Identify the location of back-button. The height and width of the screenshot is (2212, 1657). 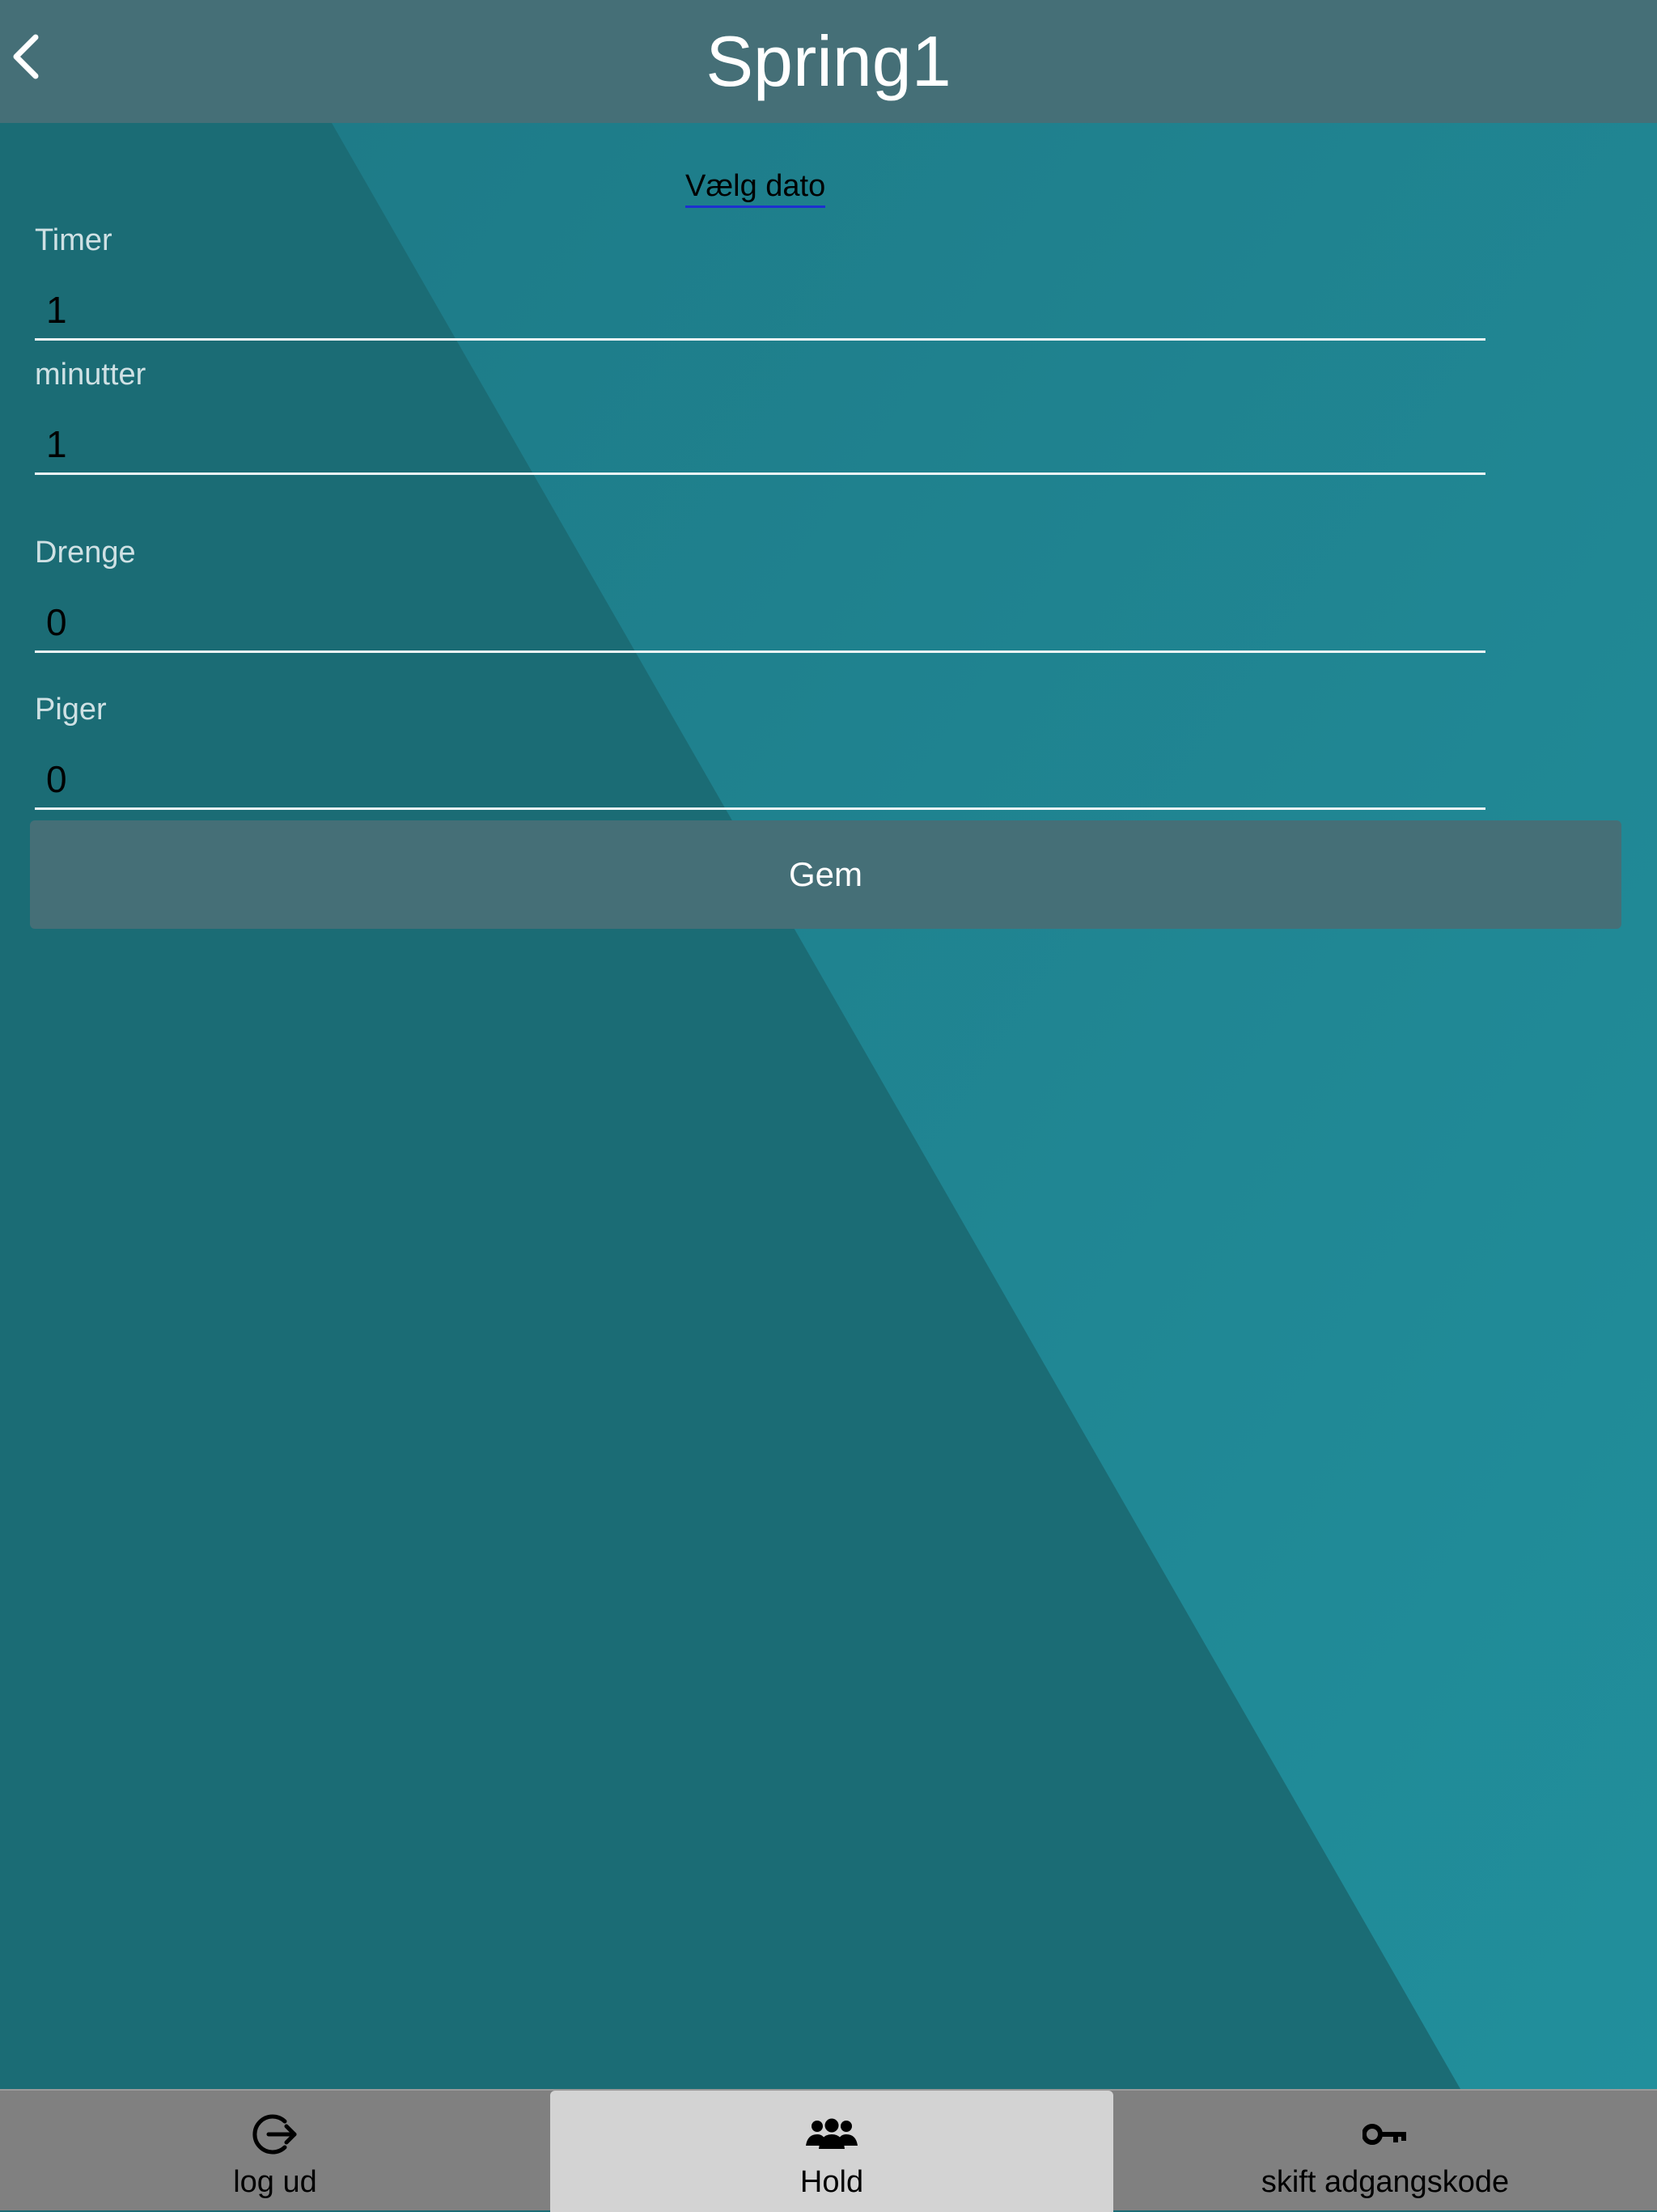
(24, 56).